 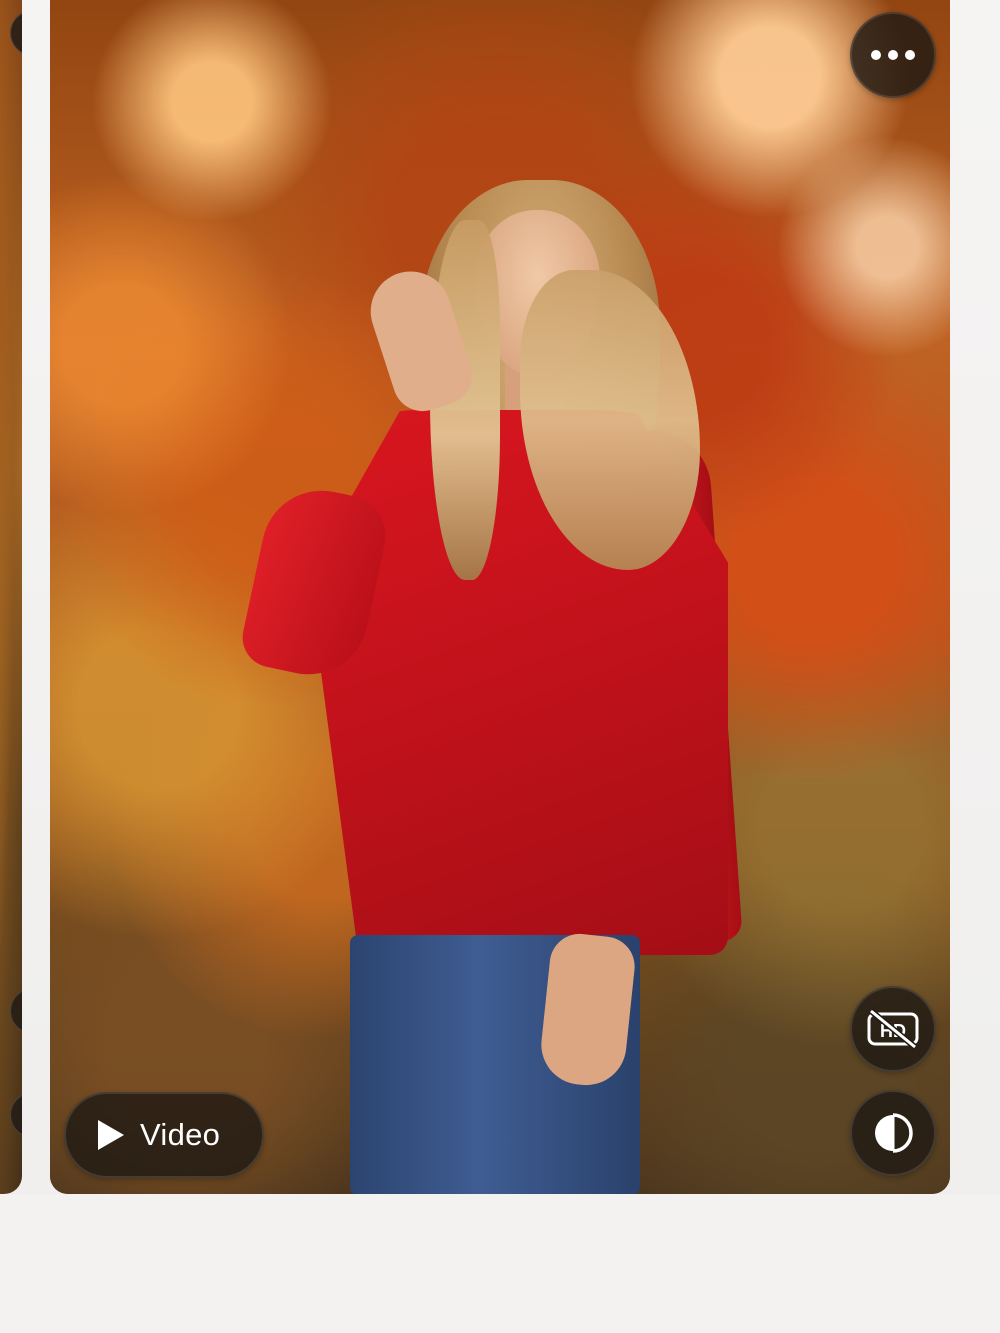 I want to click on compare-toggle-button, so click(x=893, y=1133).